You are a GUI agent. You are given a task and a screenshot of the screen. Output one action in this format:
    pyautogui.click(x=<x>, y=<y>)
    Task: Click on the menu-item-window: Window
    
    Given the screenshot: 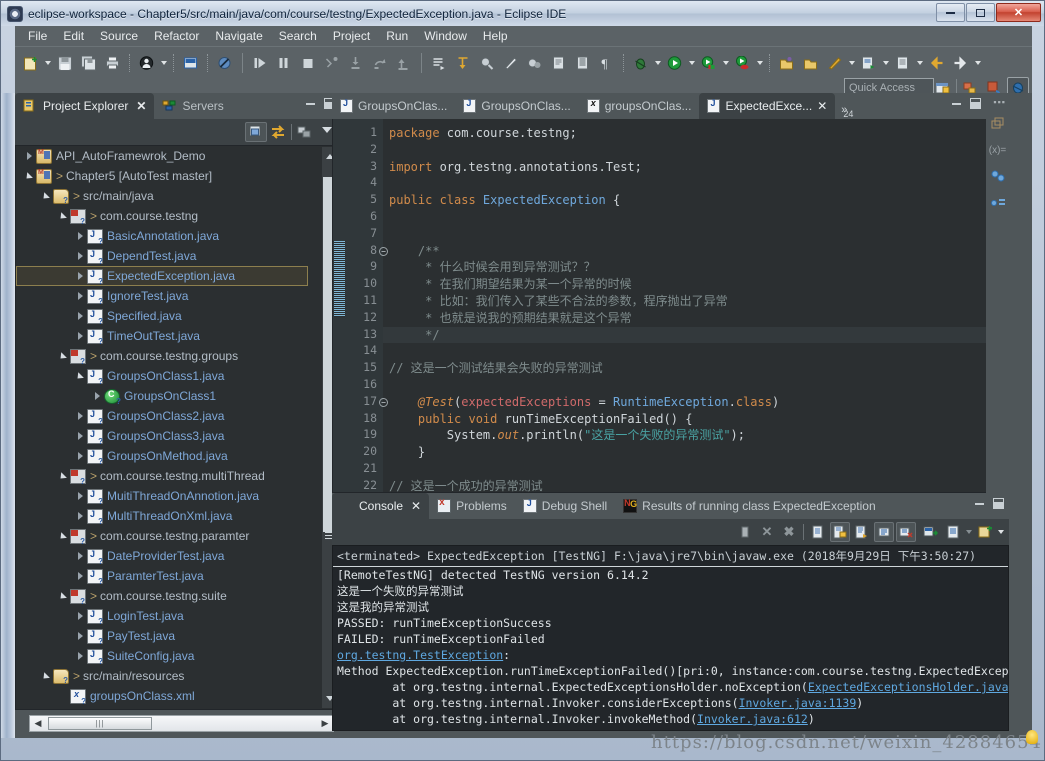 What is the action you would take?
    pyautogui.click(x=445, y=36)
    